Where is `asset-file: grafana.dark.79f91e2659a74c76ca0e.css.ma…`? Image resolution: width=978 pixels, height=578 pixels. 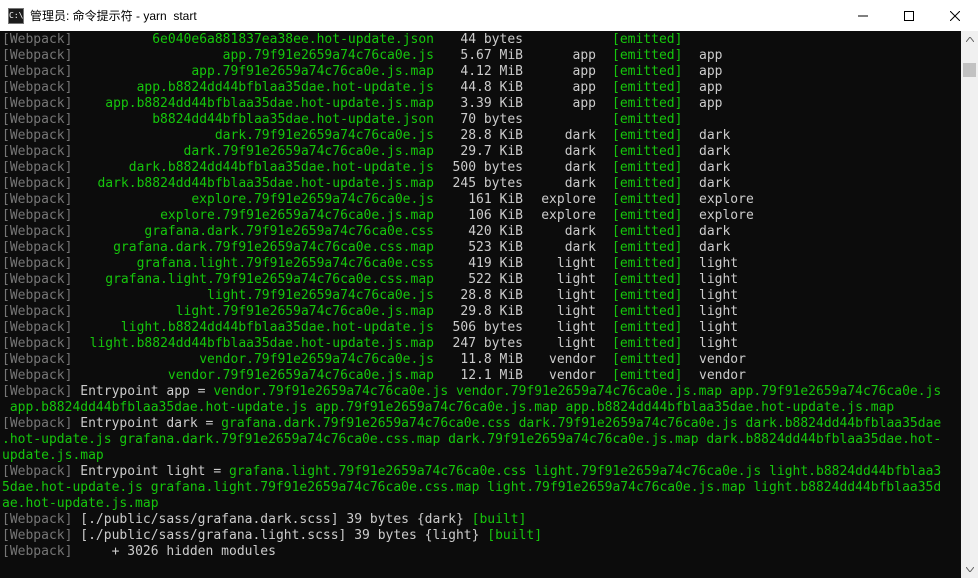 asset-file: grafana.dark.79f91e2659a74c76ca0e.css.ma… is located at coordinates (273, 247).